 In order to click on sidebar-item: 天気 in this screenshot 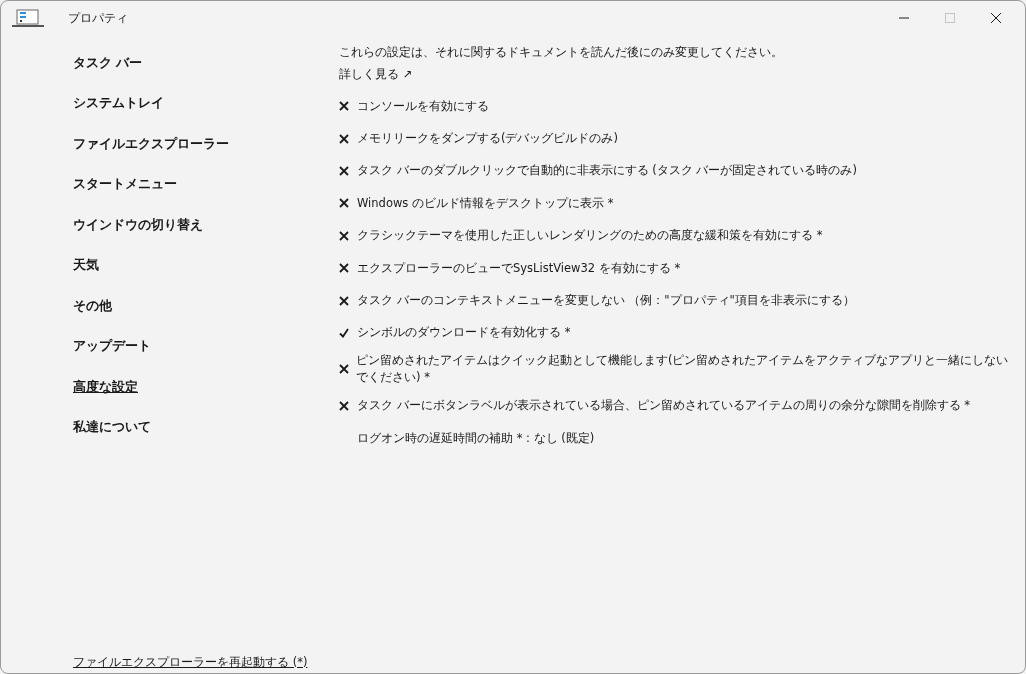, I will do `click(86, 259)`.